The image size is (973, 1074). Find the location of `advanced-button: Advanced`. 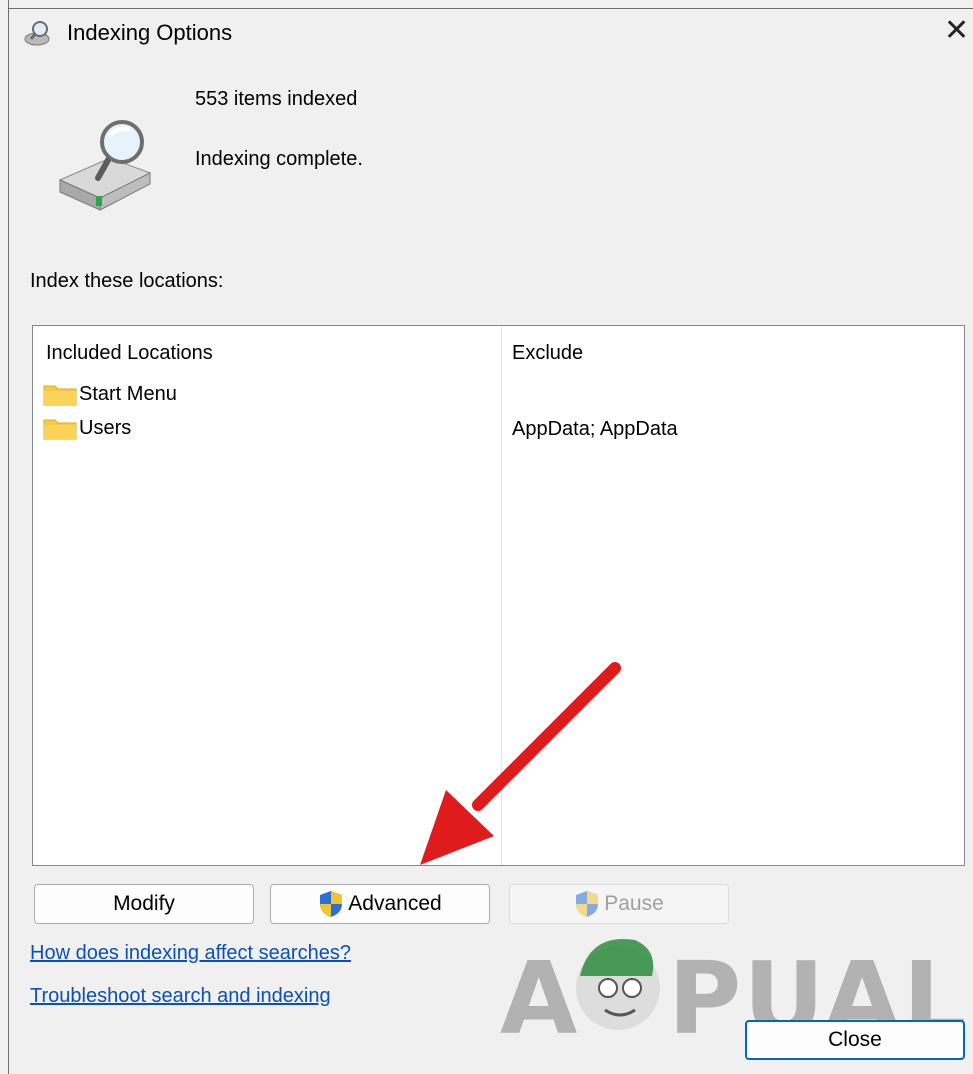

advanced-button: Advanced is located at coordinates (380, 904).